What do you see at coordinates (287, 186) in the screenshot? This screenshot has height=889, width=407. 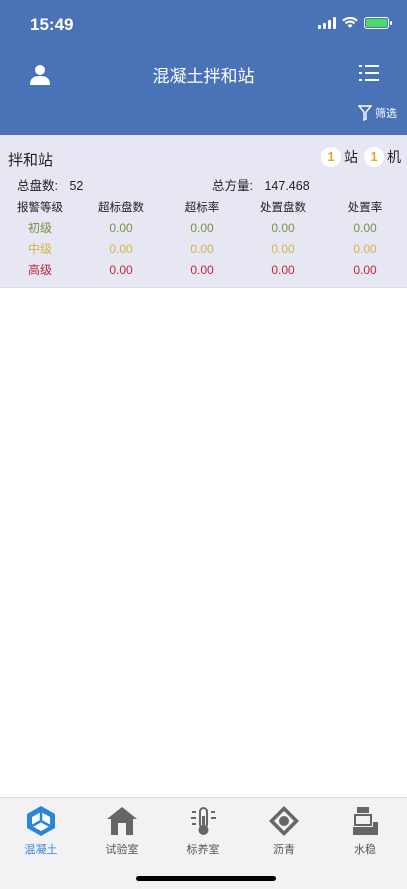 I see `total-volume-value: 147.468` at bounding box center [287, 186].